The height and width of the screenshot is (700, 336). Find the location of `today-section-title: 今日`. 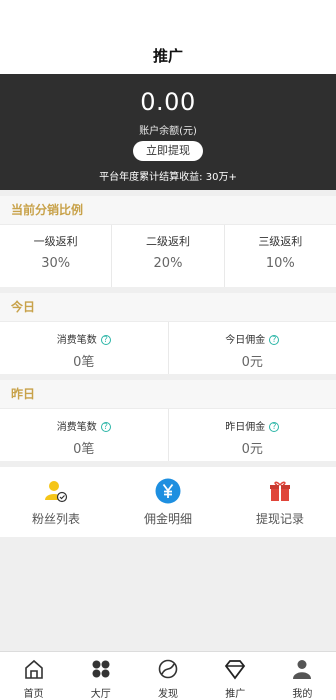

today-section-title: 今日 is located at coordinates (168, 307).